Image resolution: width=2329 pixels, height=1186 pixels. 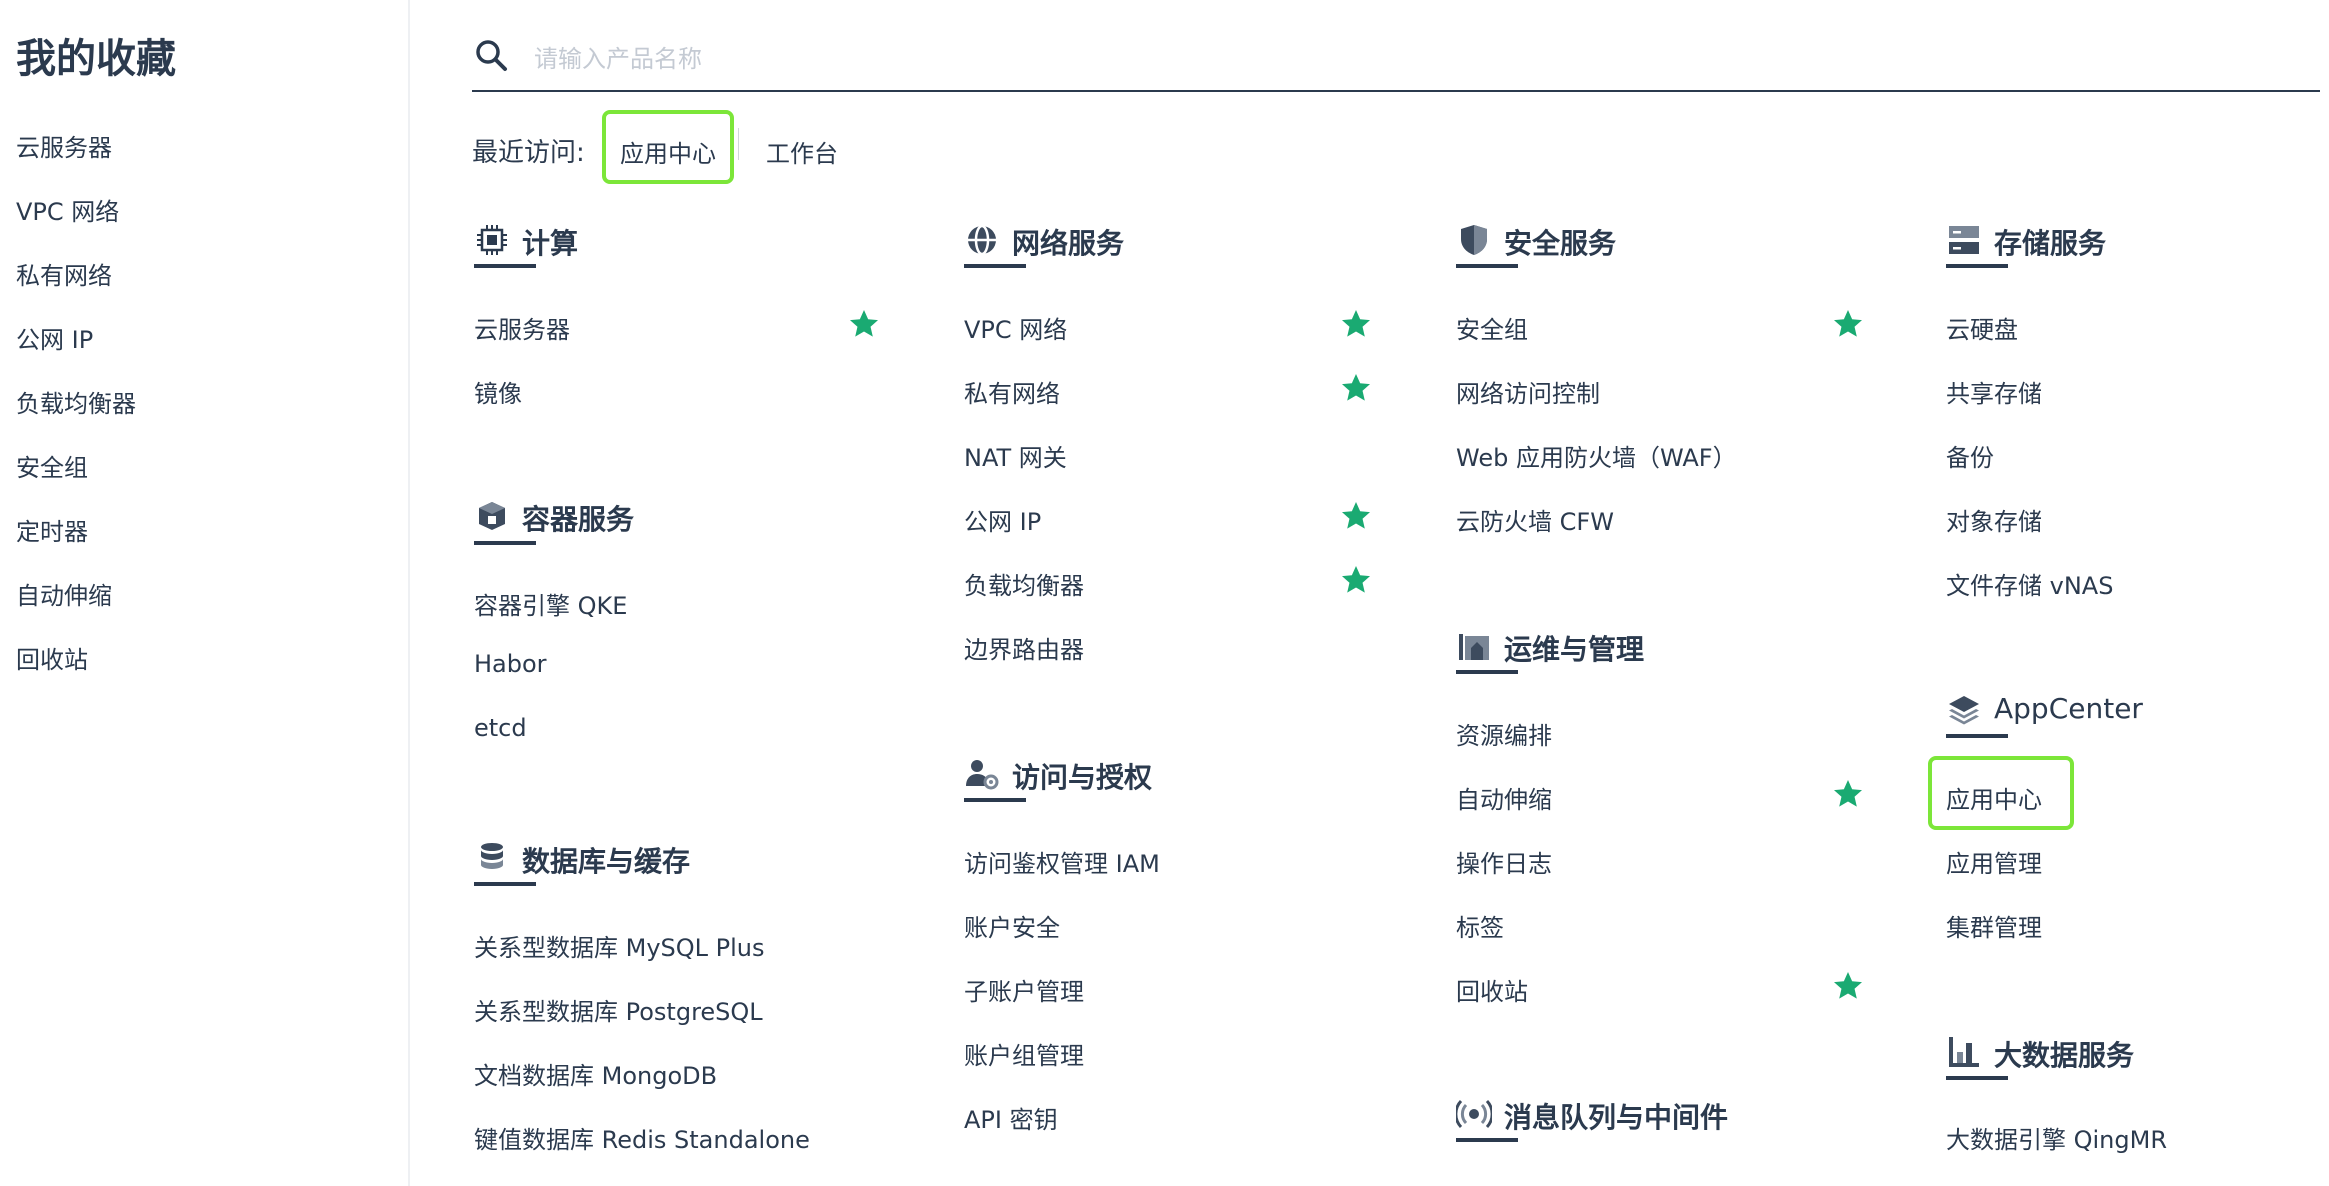 What do you see at coordinates (668, 151) in the screenshot?
I see `recent-link-app-center: 应用中心` at bounding box center [668, 151].